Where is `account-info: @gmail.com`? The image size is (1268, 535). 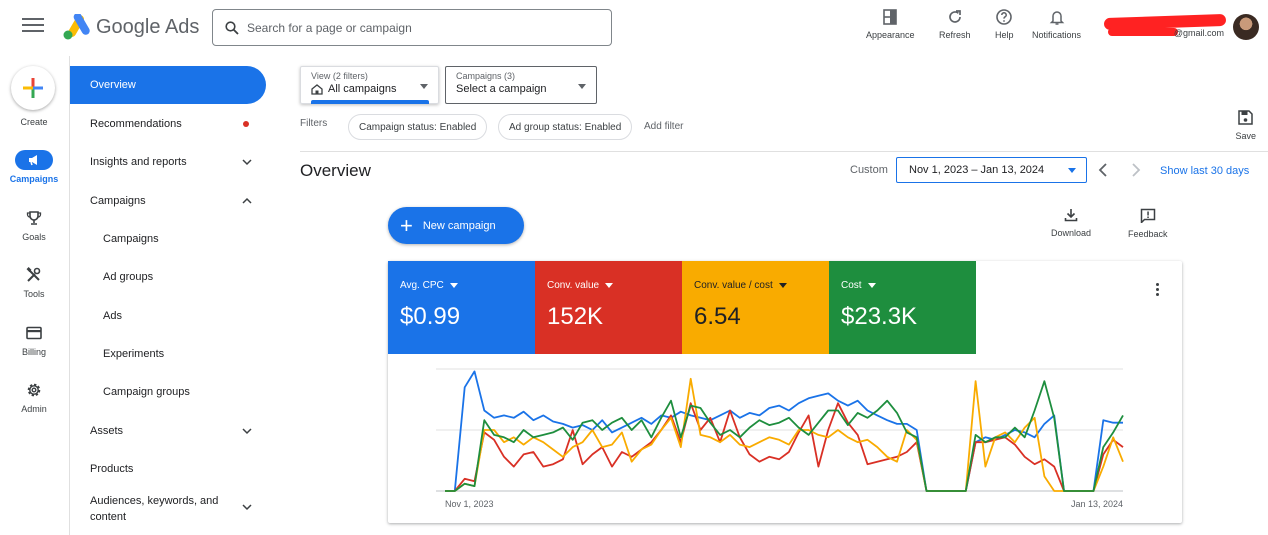
account-info: @gmail.com is located at coordinates (1165, 27).